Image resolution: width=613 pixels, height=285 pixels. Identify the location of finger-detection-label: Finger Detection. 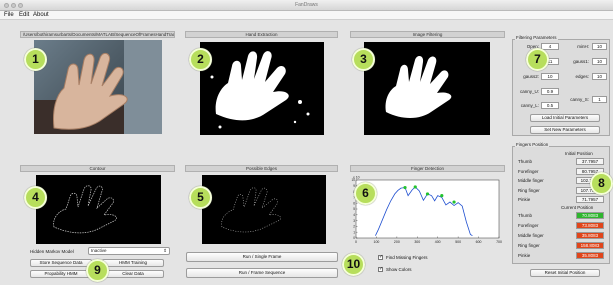
(427, 168).